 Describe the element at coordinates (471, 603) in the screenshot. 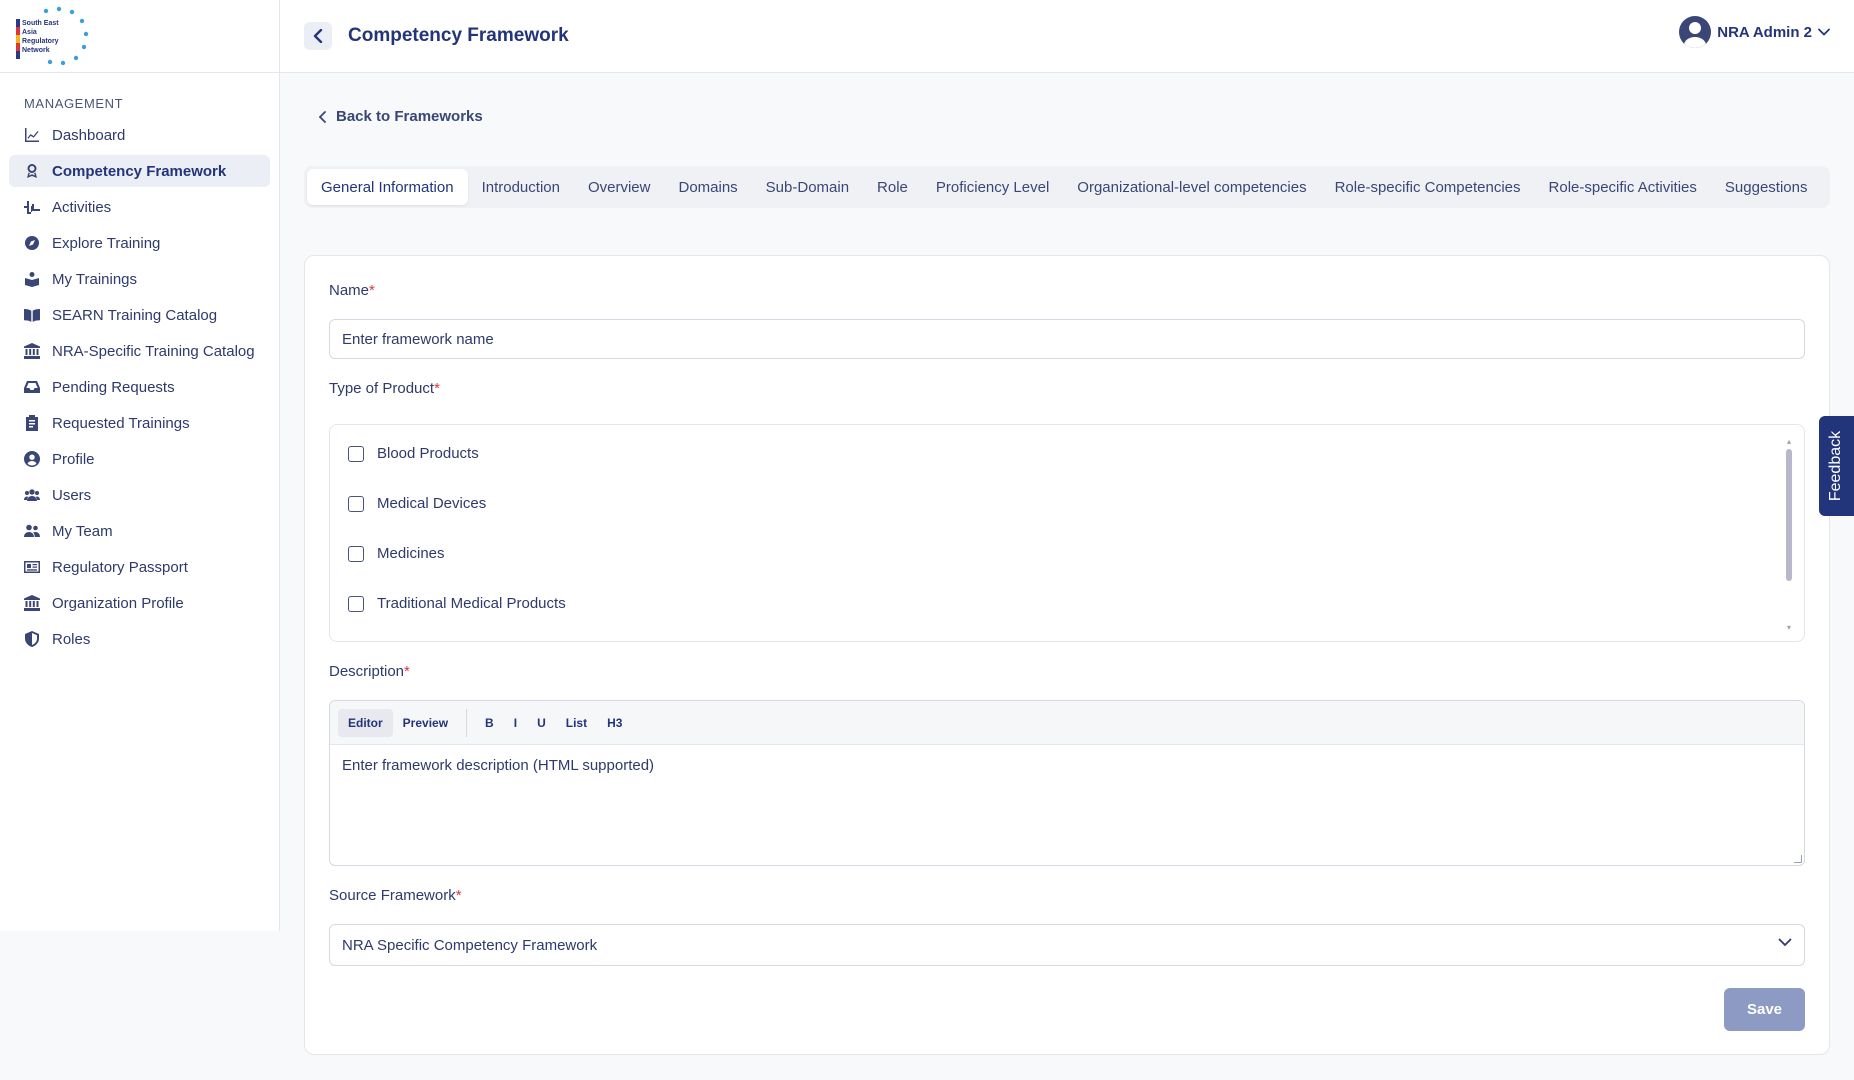

I see `product-option-label: Traditional Medical Products` at that location.